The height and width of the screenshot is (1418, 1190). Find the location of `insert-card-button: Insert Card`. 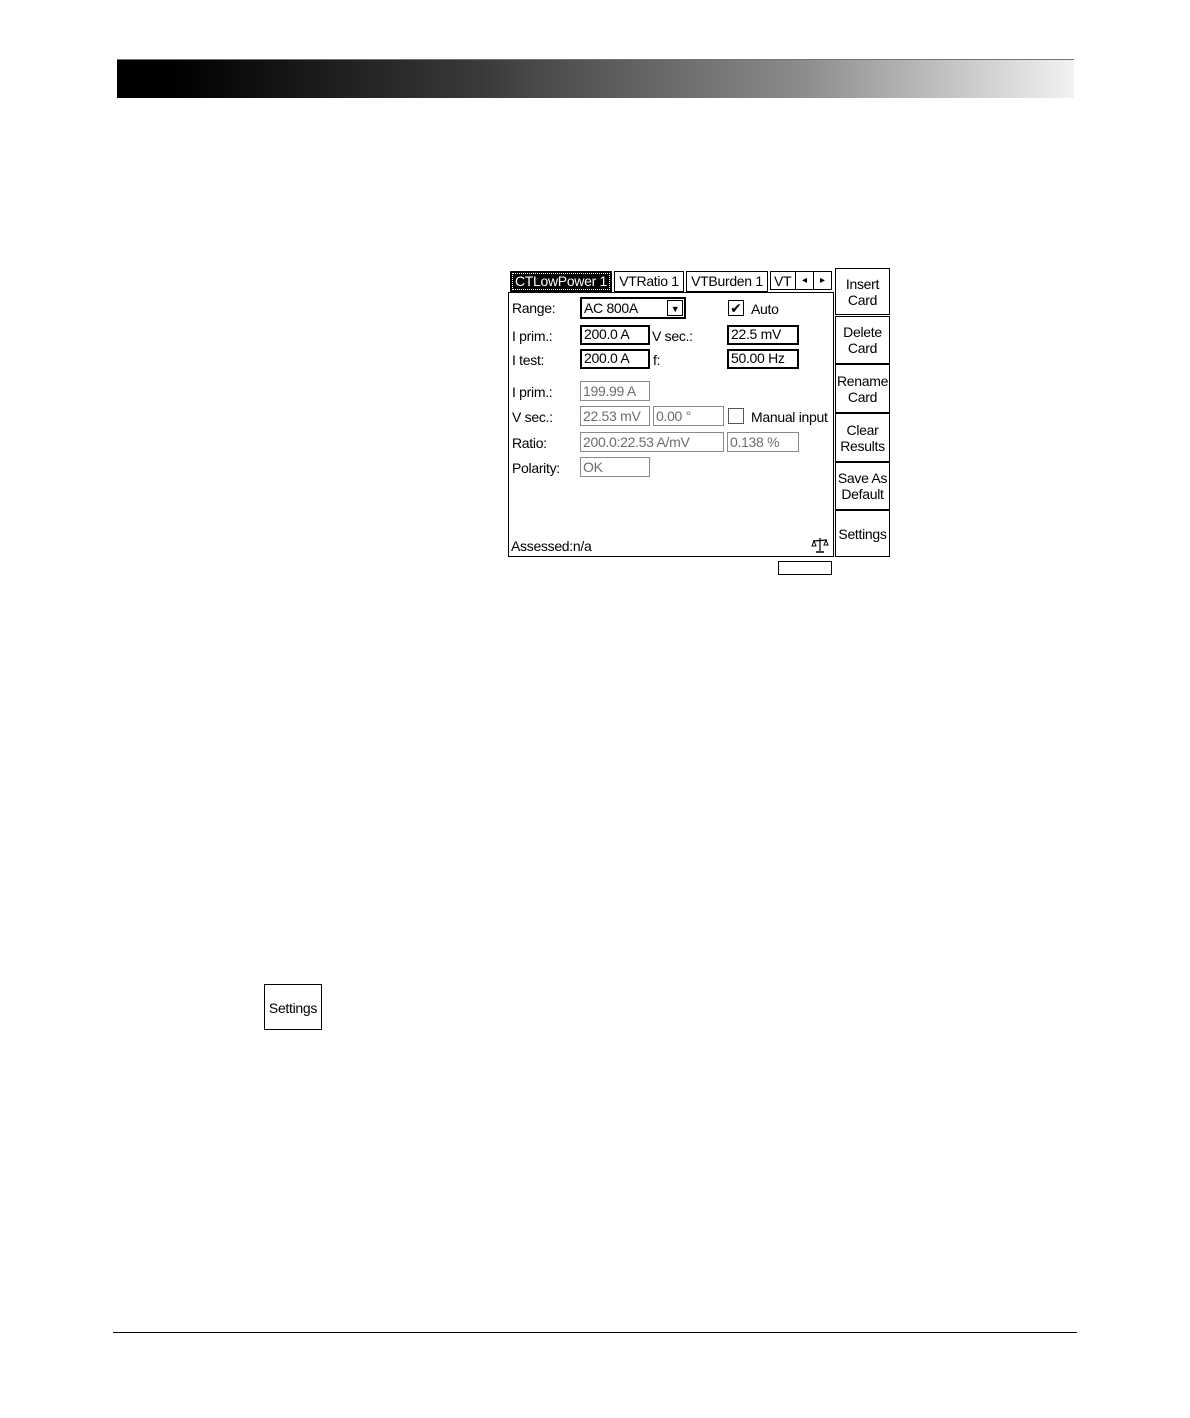

insert-card-button: Insert Card is located at coordinates (862, 291).